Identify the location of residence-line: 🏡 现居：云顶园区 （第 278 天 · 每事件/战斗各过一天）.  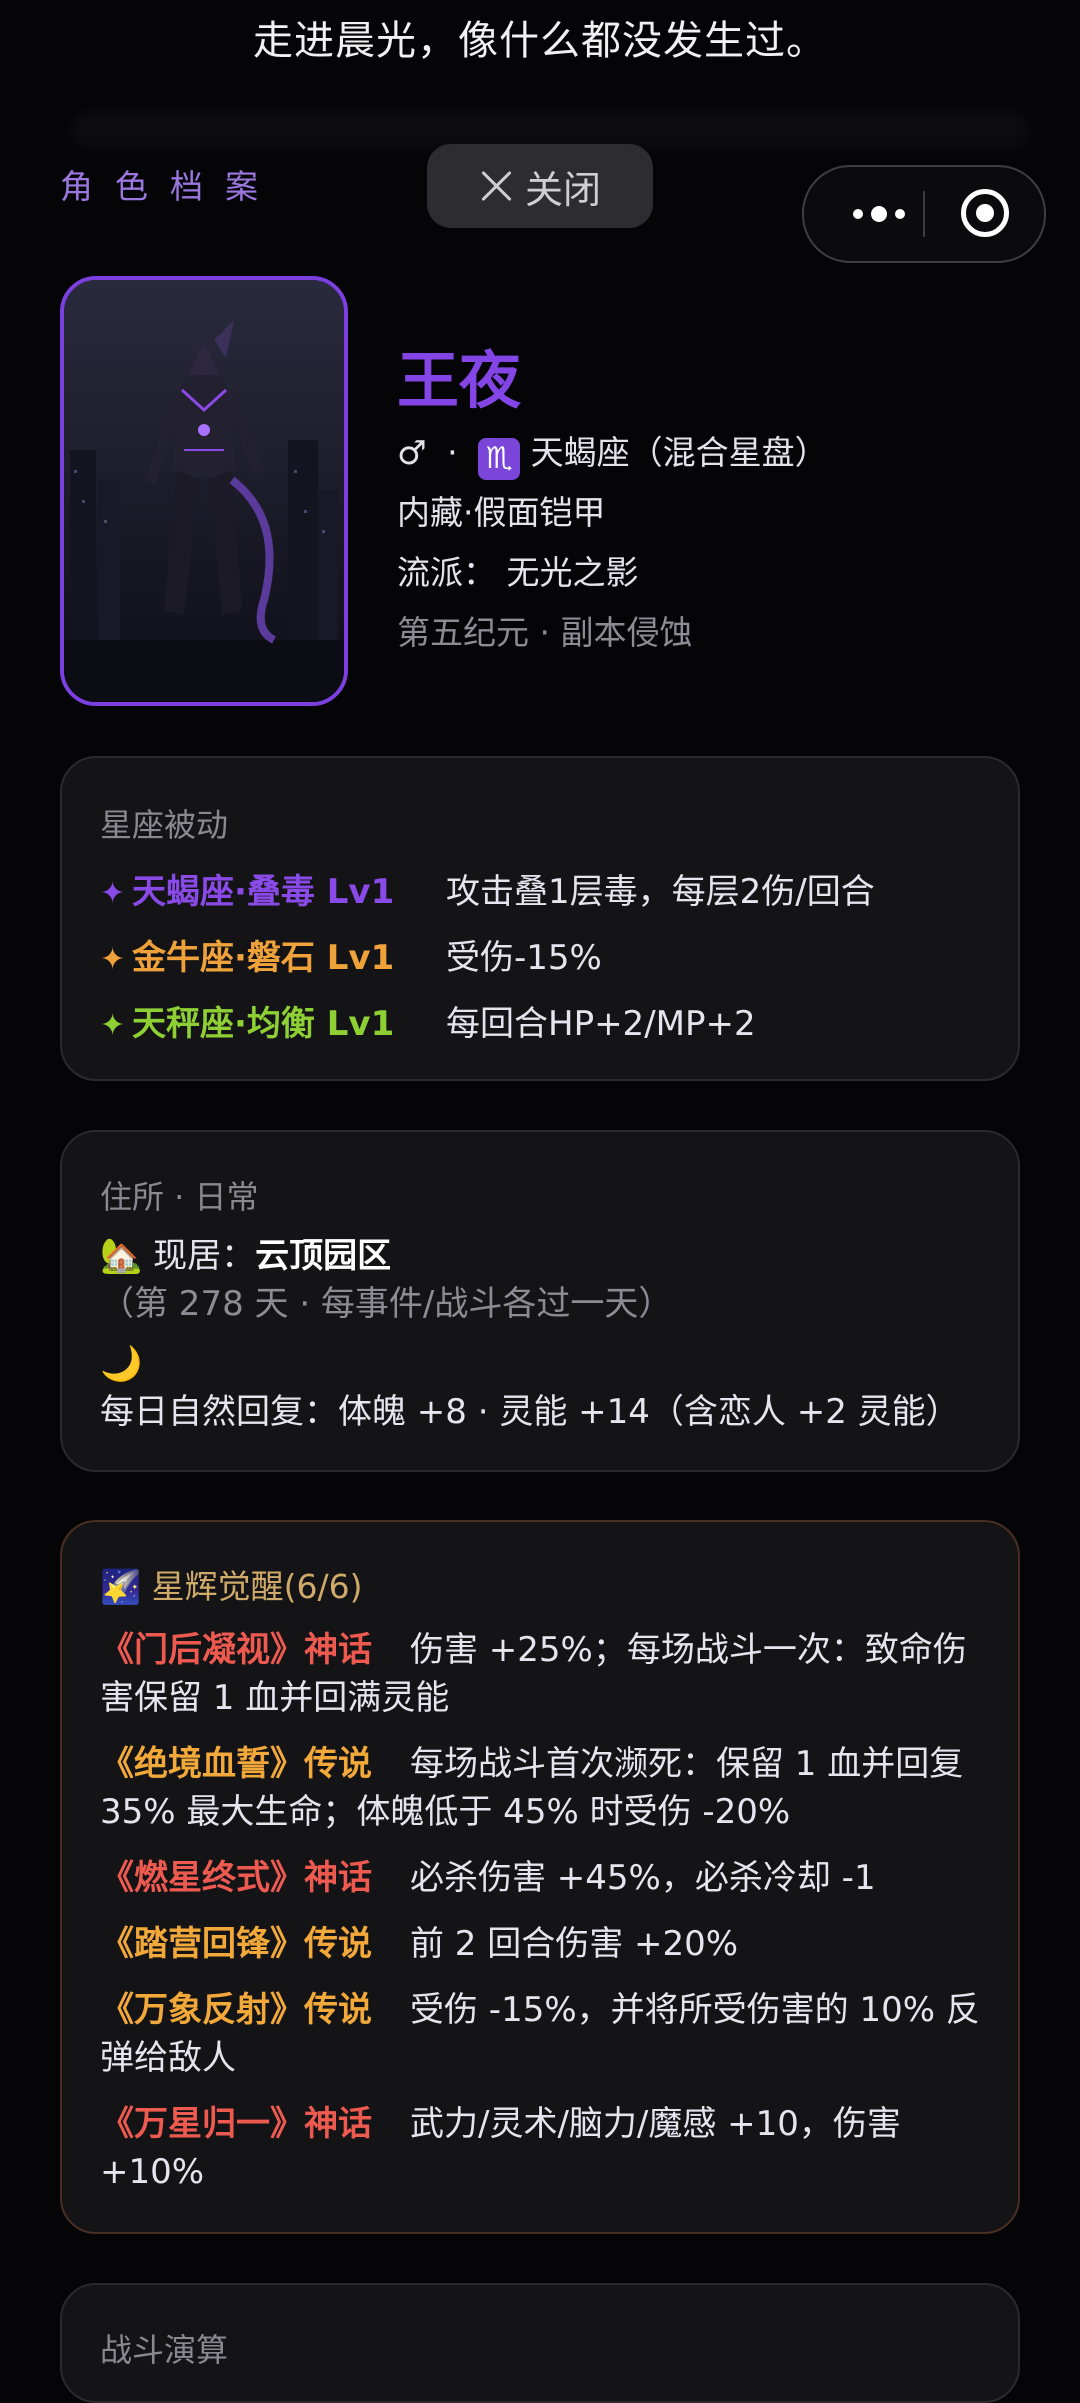
(550, 1280).